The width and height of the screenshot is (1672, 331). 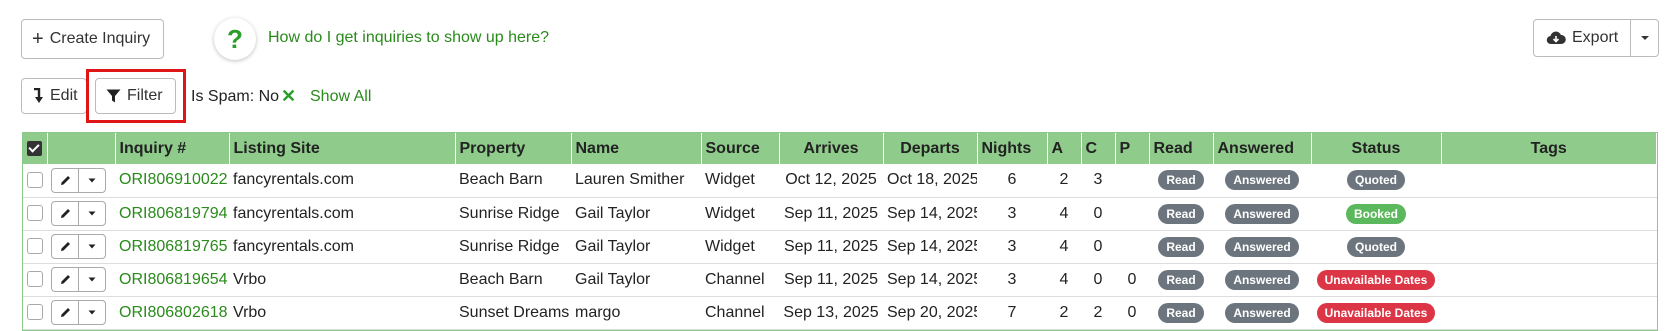 I want to click on inquiry-id-link: ORI806802618, so click(x=172, y=312).